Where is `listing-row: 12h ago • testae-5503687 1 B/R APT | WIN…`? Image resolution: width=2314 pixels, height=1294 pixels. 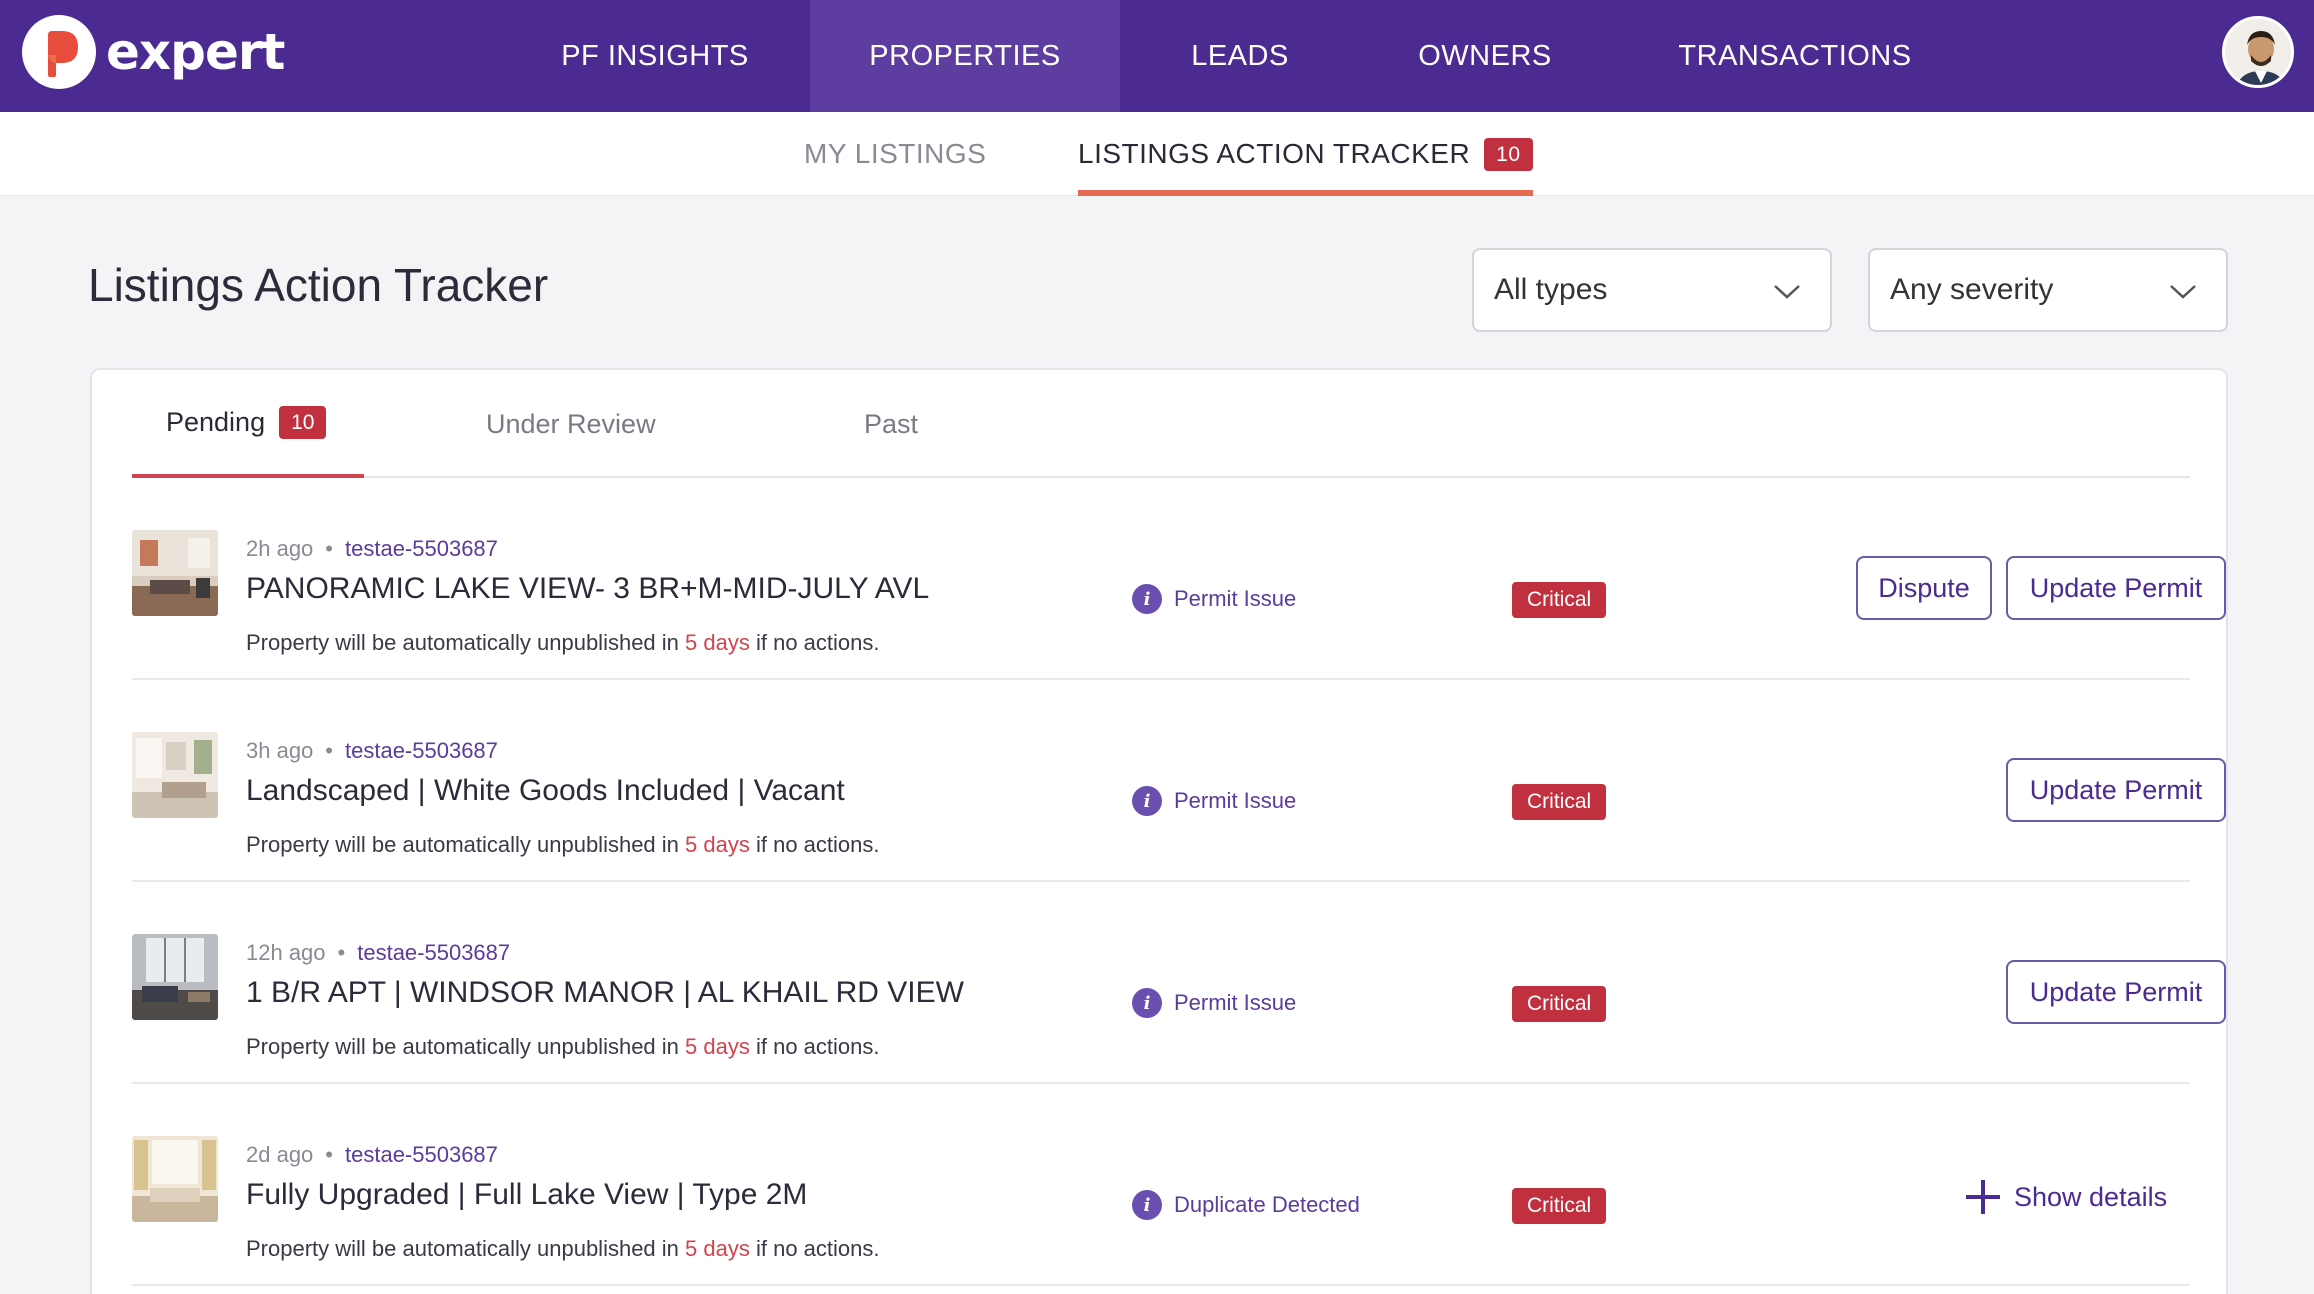 listing-row: 12h ago • testae-5503687 1 B/R APT | WIN… is located at coordinates (1179, 983).